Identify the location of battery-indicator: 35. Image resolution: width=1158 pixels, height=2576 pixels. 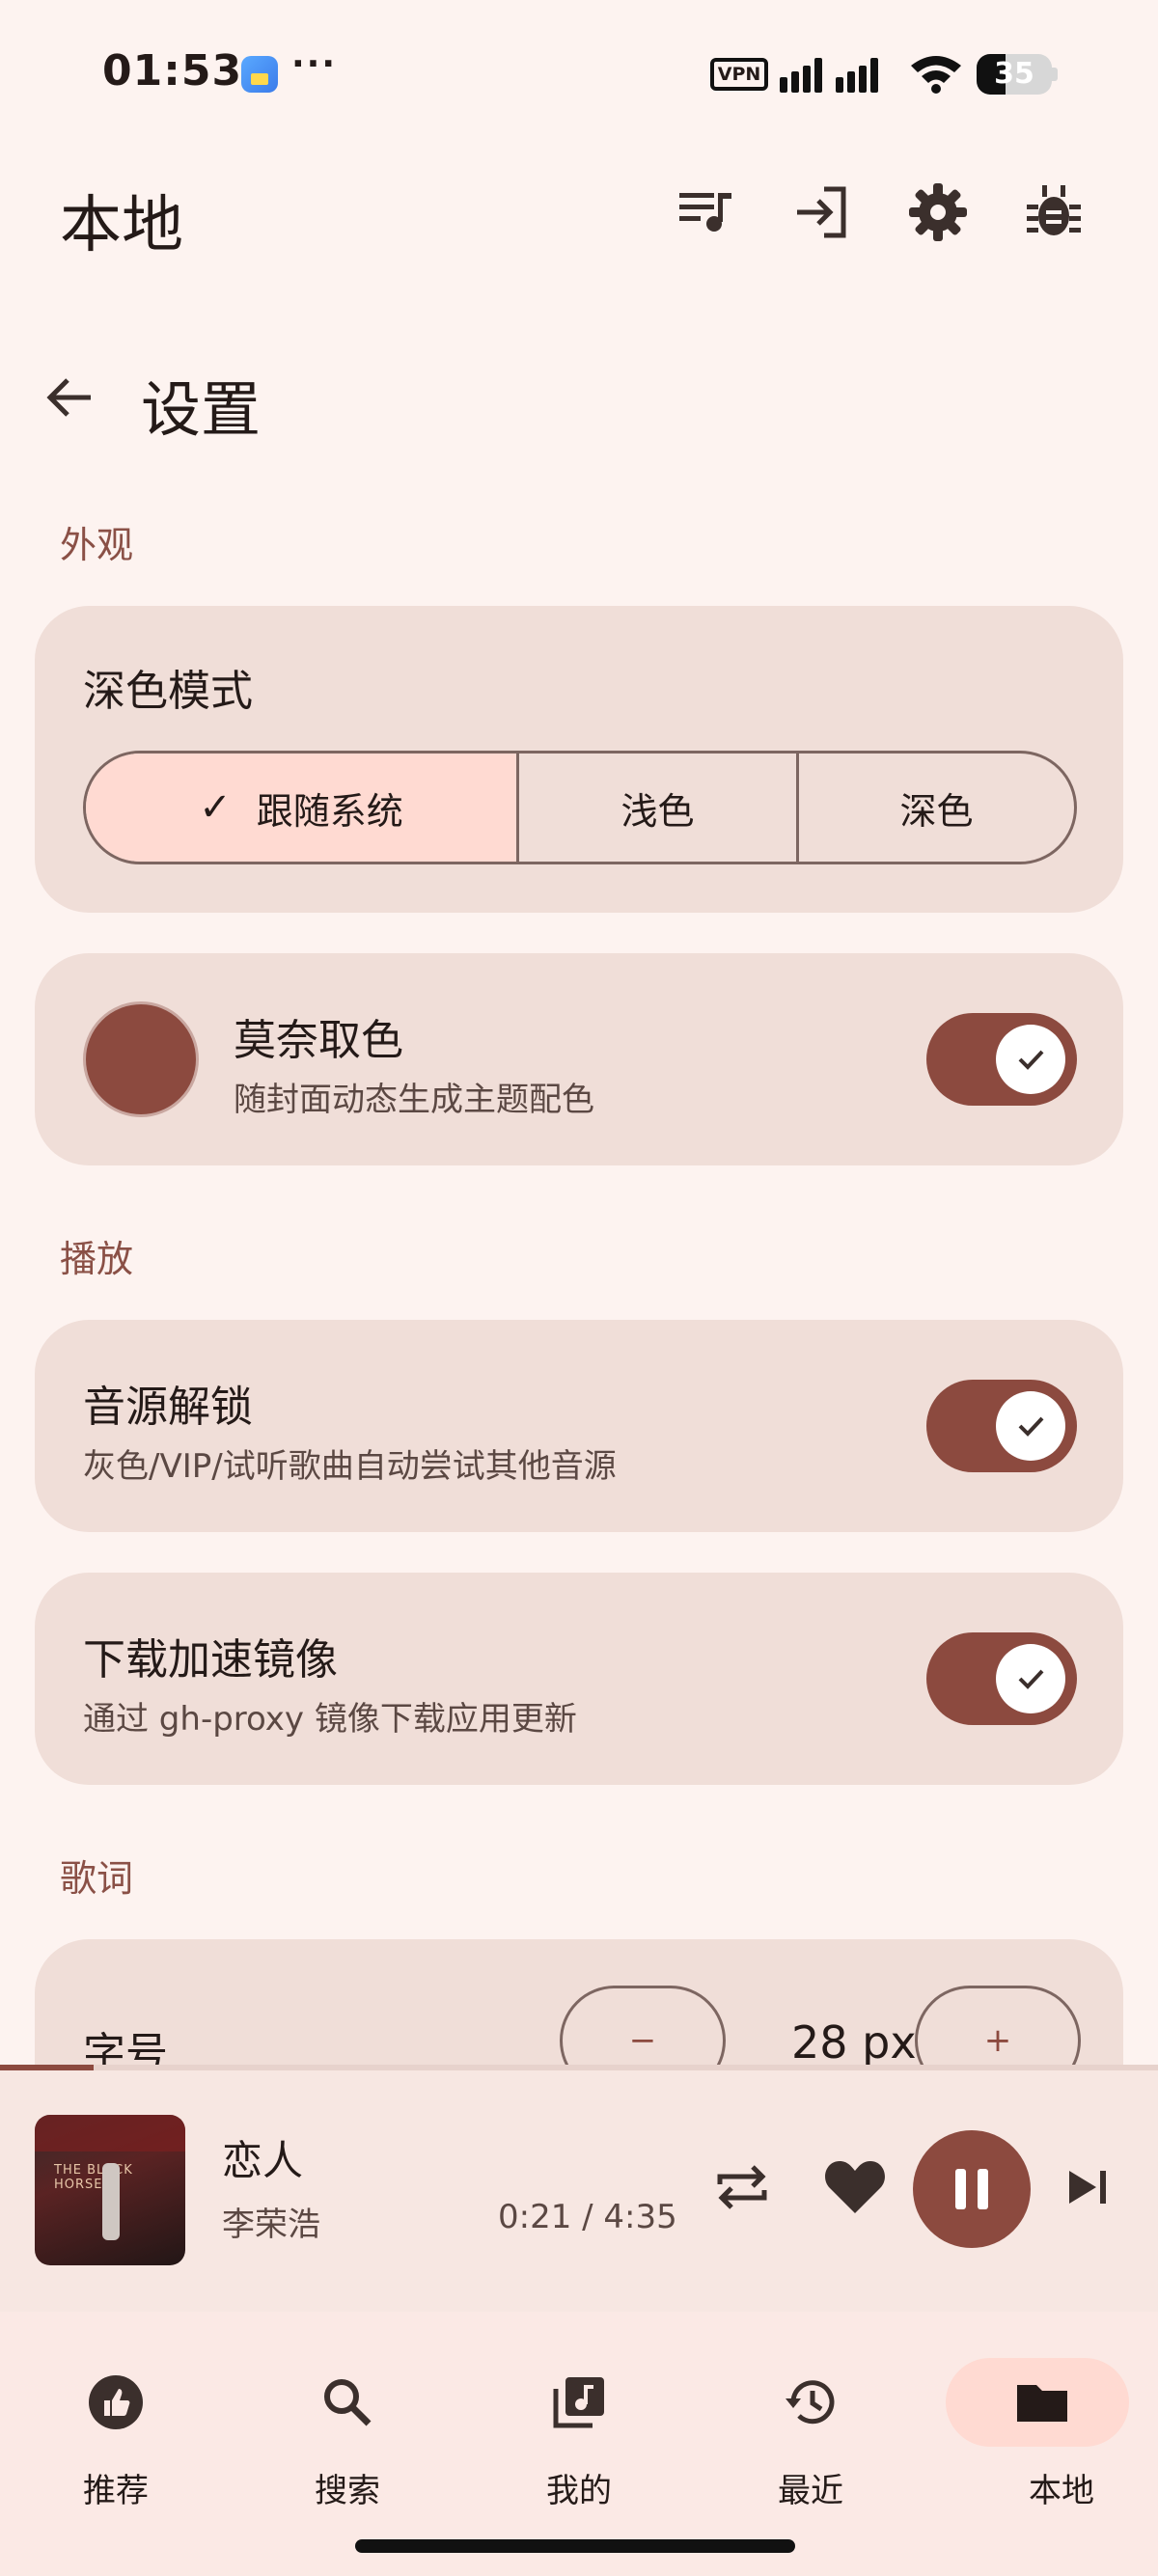
(1014, 75).